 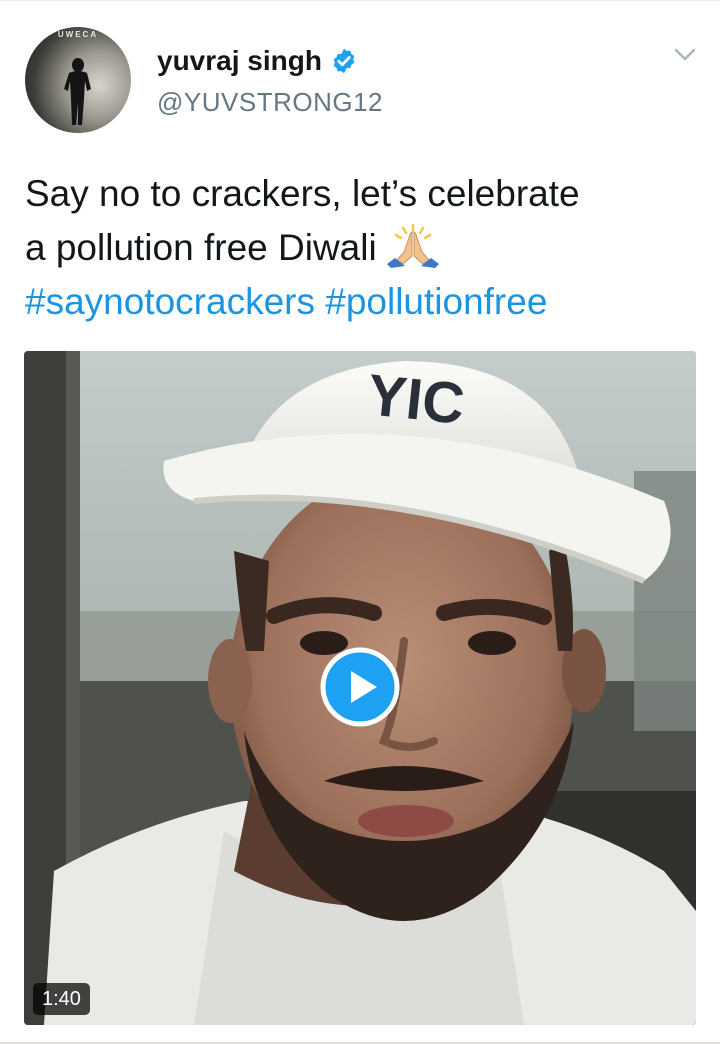 I want to click on avatar-brand-text: UWECA, so click(x=78, y=34).